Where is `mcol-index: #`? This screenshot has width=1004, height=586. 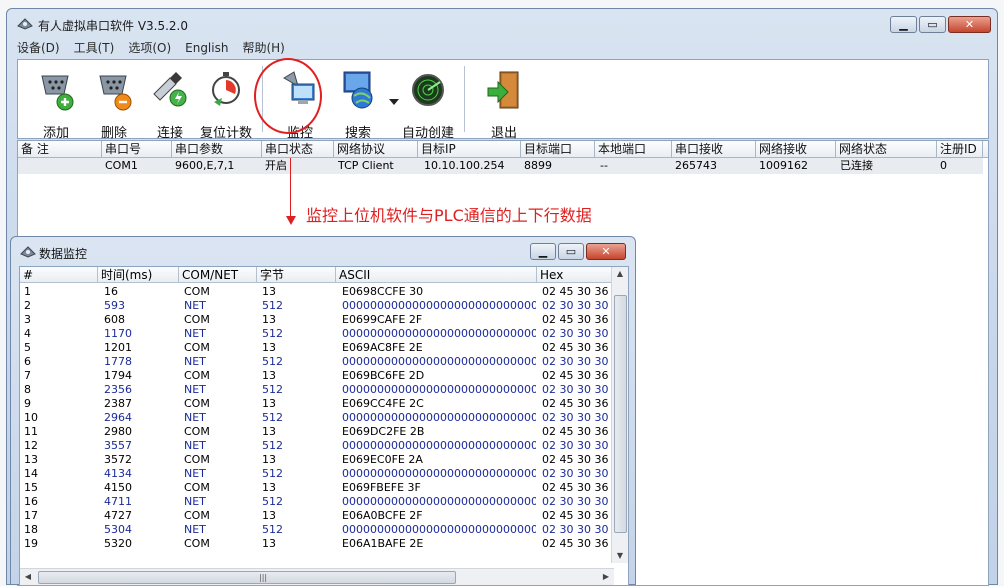
mcol-index: # is located at coordinates (59, 275).